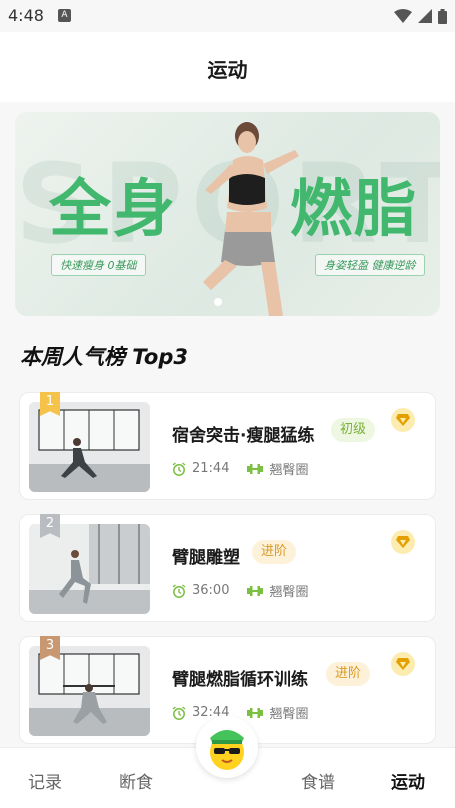  Describe the element at coordinates (354, 208) in the screenshot. I see `banner-headline-right: 燃脂` at that location.